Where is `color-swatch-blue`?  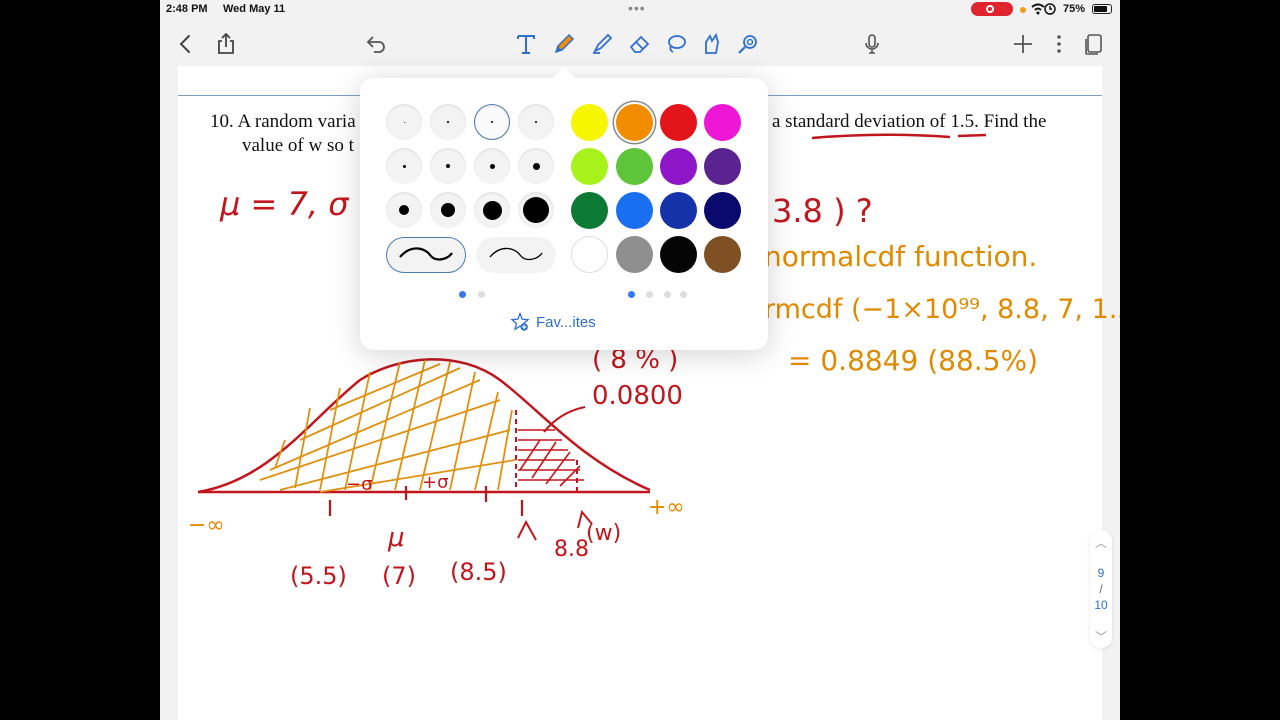 color-swatch-blue is located at coordinates (634, 210).